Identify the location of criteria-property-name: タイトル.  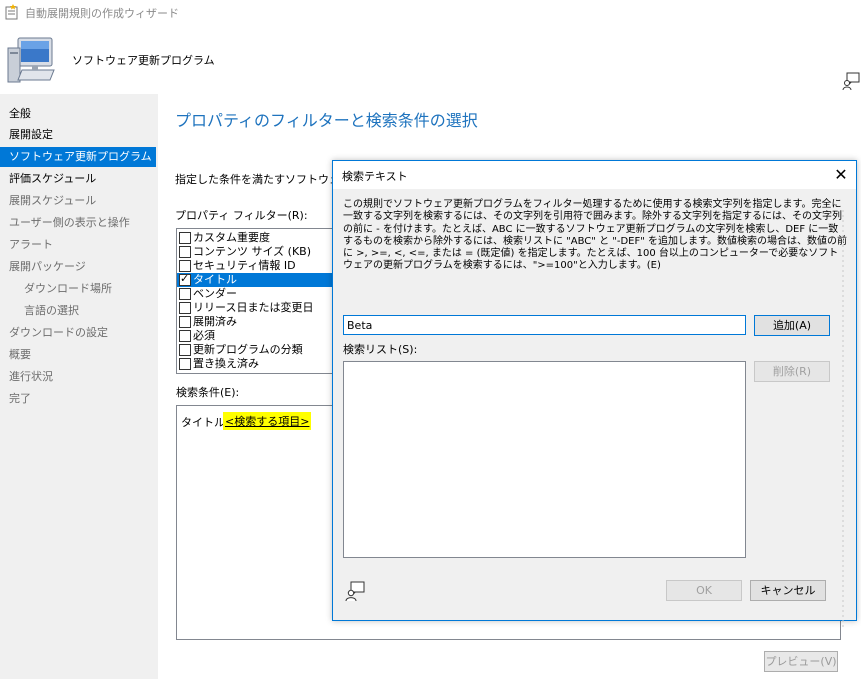
(203, 422).